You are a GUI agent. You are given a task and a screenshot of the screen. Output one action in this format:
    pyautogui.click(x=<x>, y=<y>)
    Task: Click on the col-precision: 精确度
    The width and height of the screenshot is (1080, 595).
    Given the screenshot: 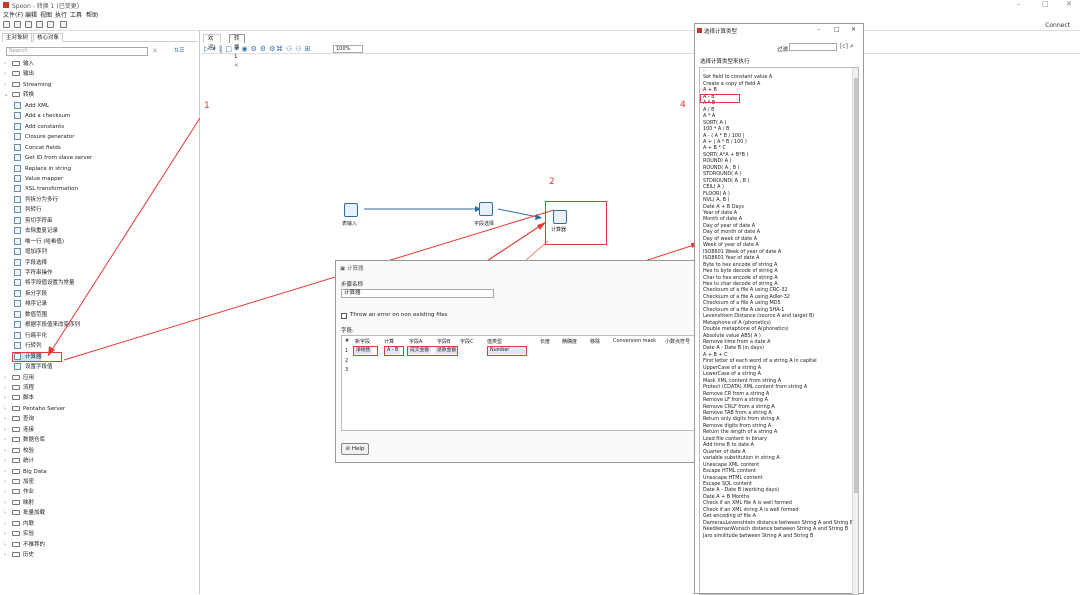 What is the action you would take?
    pyautogui.click(x=570, y=342)
    